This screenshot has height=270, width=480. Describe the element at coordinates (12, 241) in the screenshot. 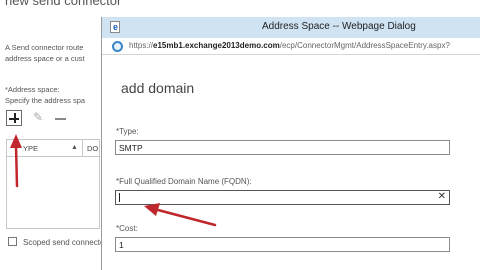

I see `scoped-checkbox` at that location.